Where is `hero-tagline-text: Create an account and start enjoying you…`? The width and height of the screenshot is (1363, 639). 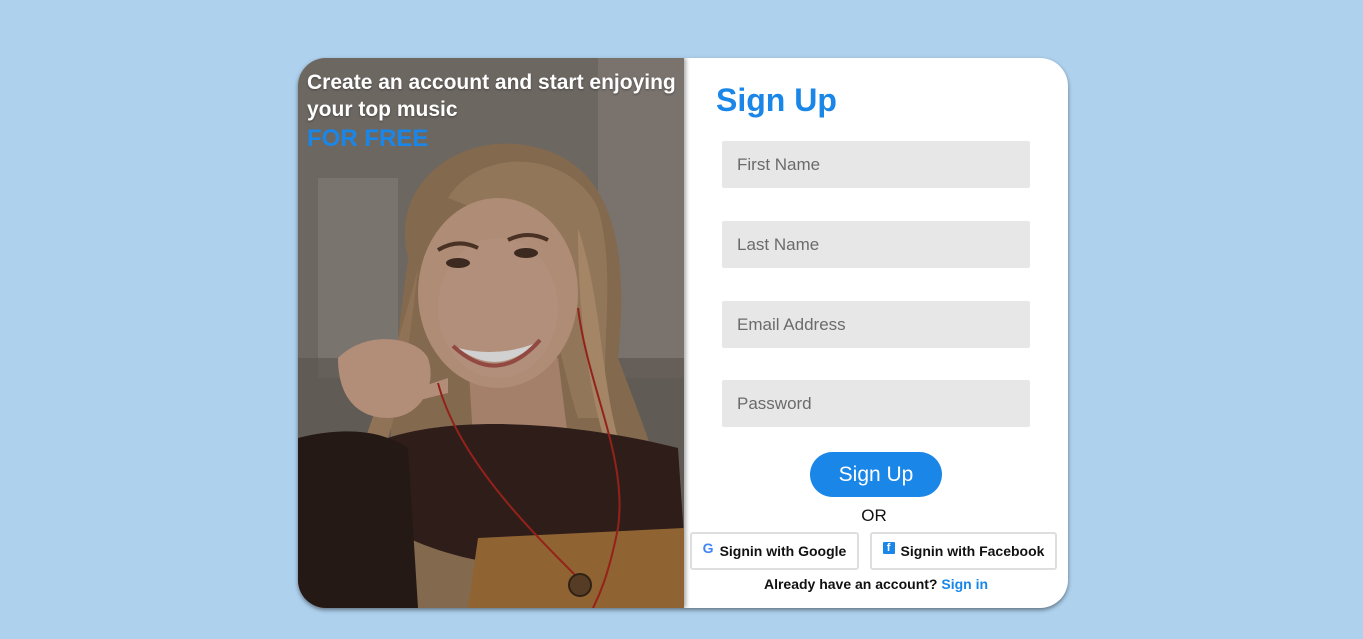
hero-tagline-text: Create an account and start enjoying you… is located at coordinates (491, 96).